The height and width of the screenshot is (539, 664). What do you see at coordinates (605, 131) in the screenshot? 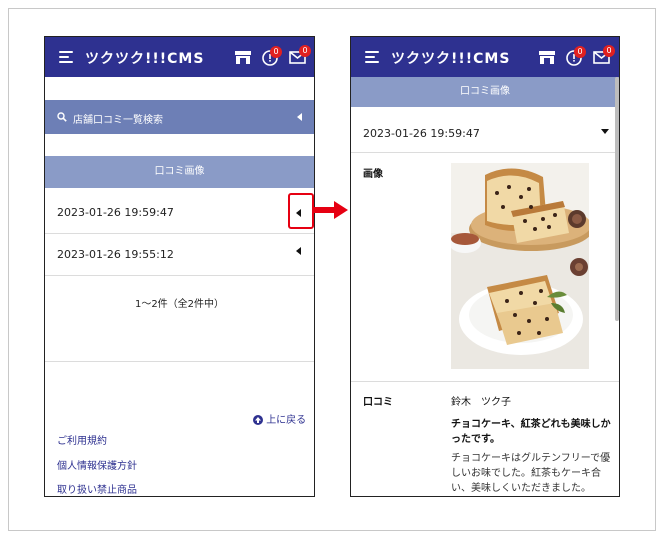
I see `collapse-caret-icon` at bounding box center [605, 131].